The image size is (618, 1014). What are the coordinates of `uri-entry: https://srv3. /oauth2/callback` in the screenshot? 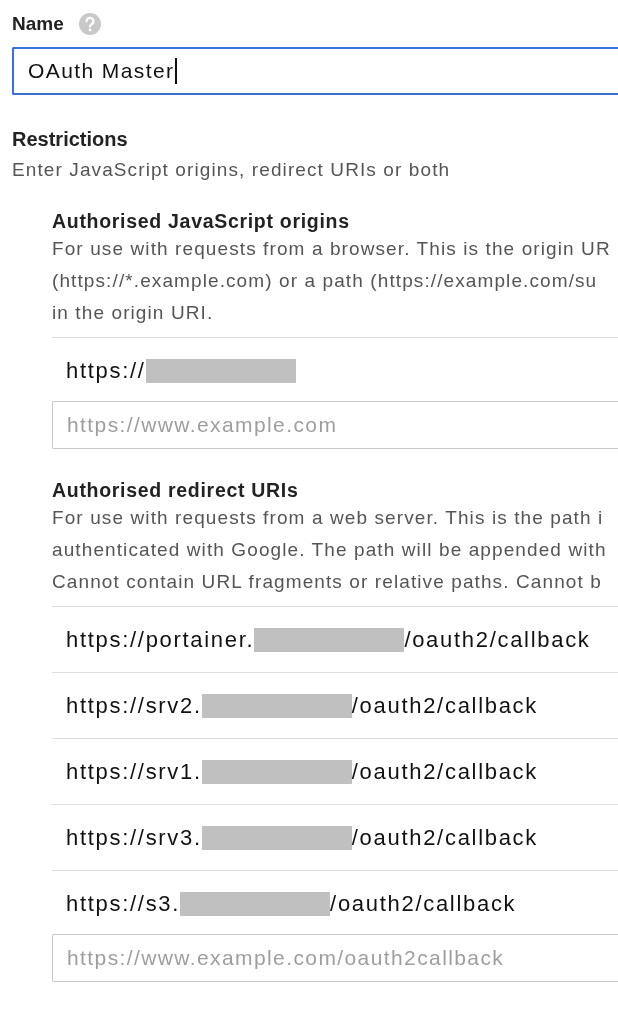 It's located at (302, 837).